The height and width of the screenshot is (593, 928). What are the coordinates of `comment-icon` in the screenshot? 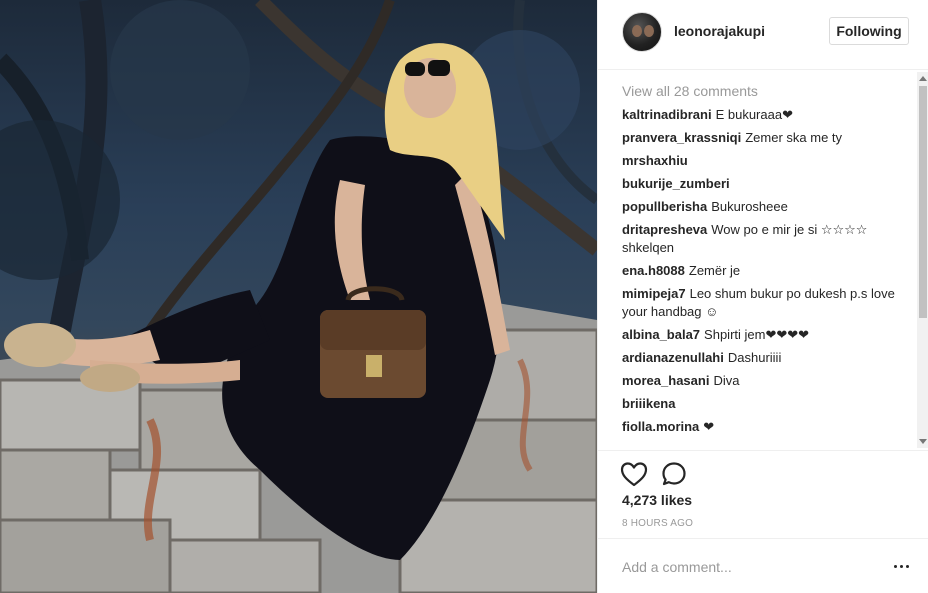 It's located at (674, 474).